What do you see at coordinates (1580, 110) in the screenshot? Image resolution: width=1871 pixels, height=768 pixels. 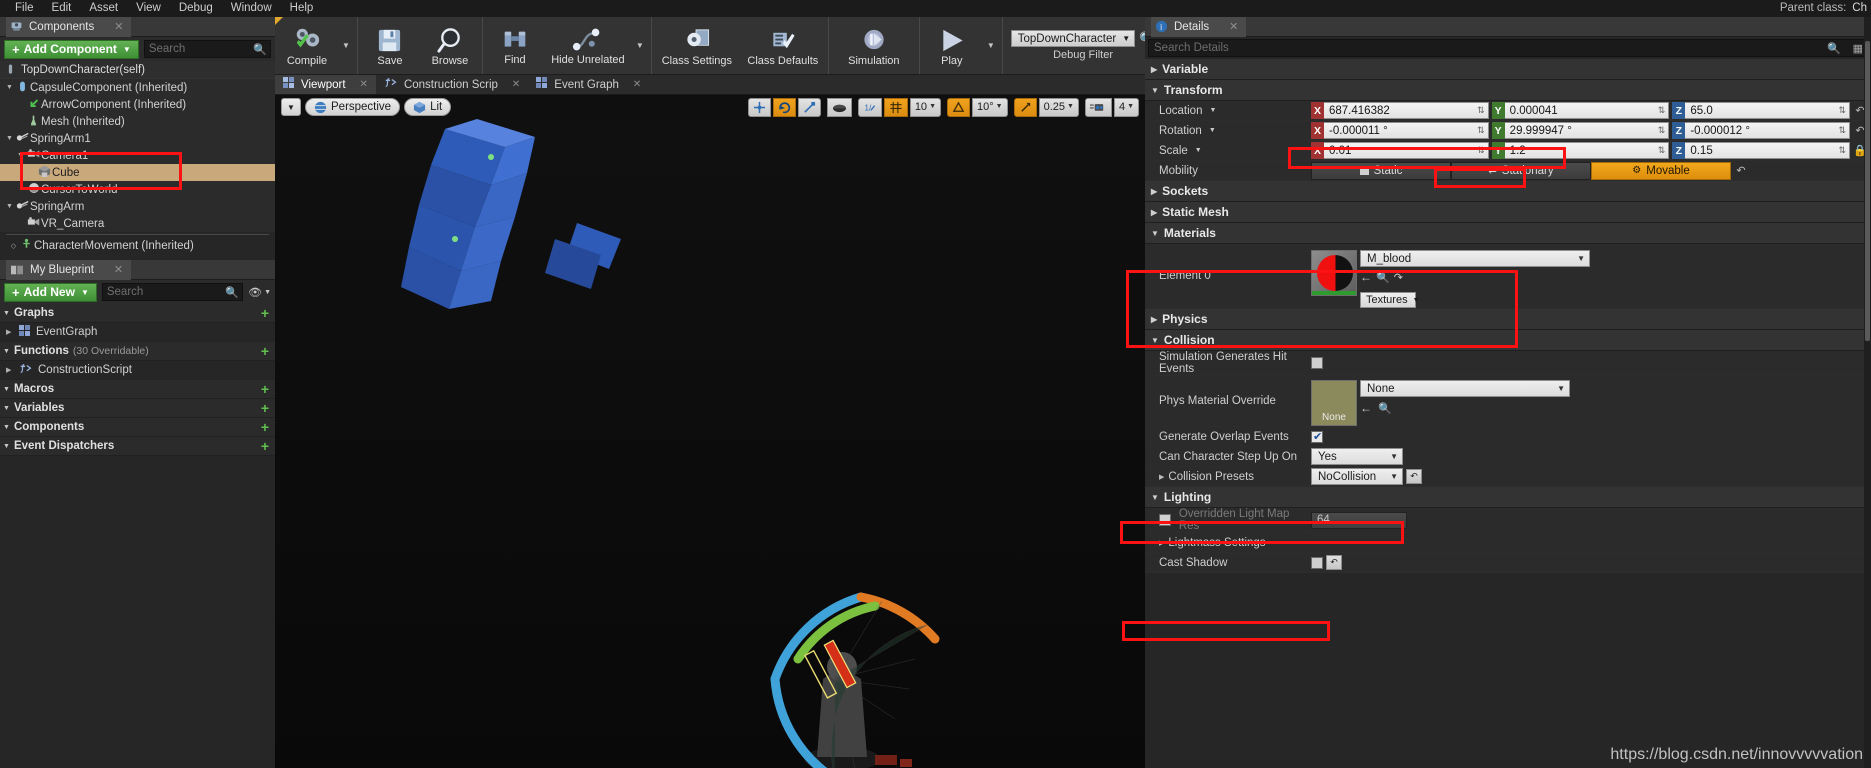 I see `location-y-field: Y 0.000041 ⇅` at bounding box center [1580, 110].